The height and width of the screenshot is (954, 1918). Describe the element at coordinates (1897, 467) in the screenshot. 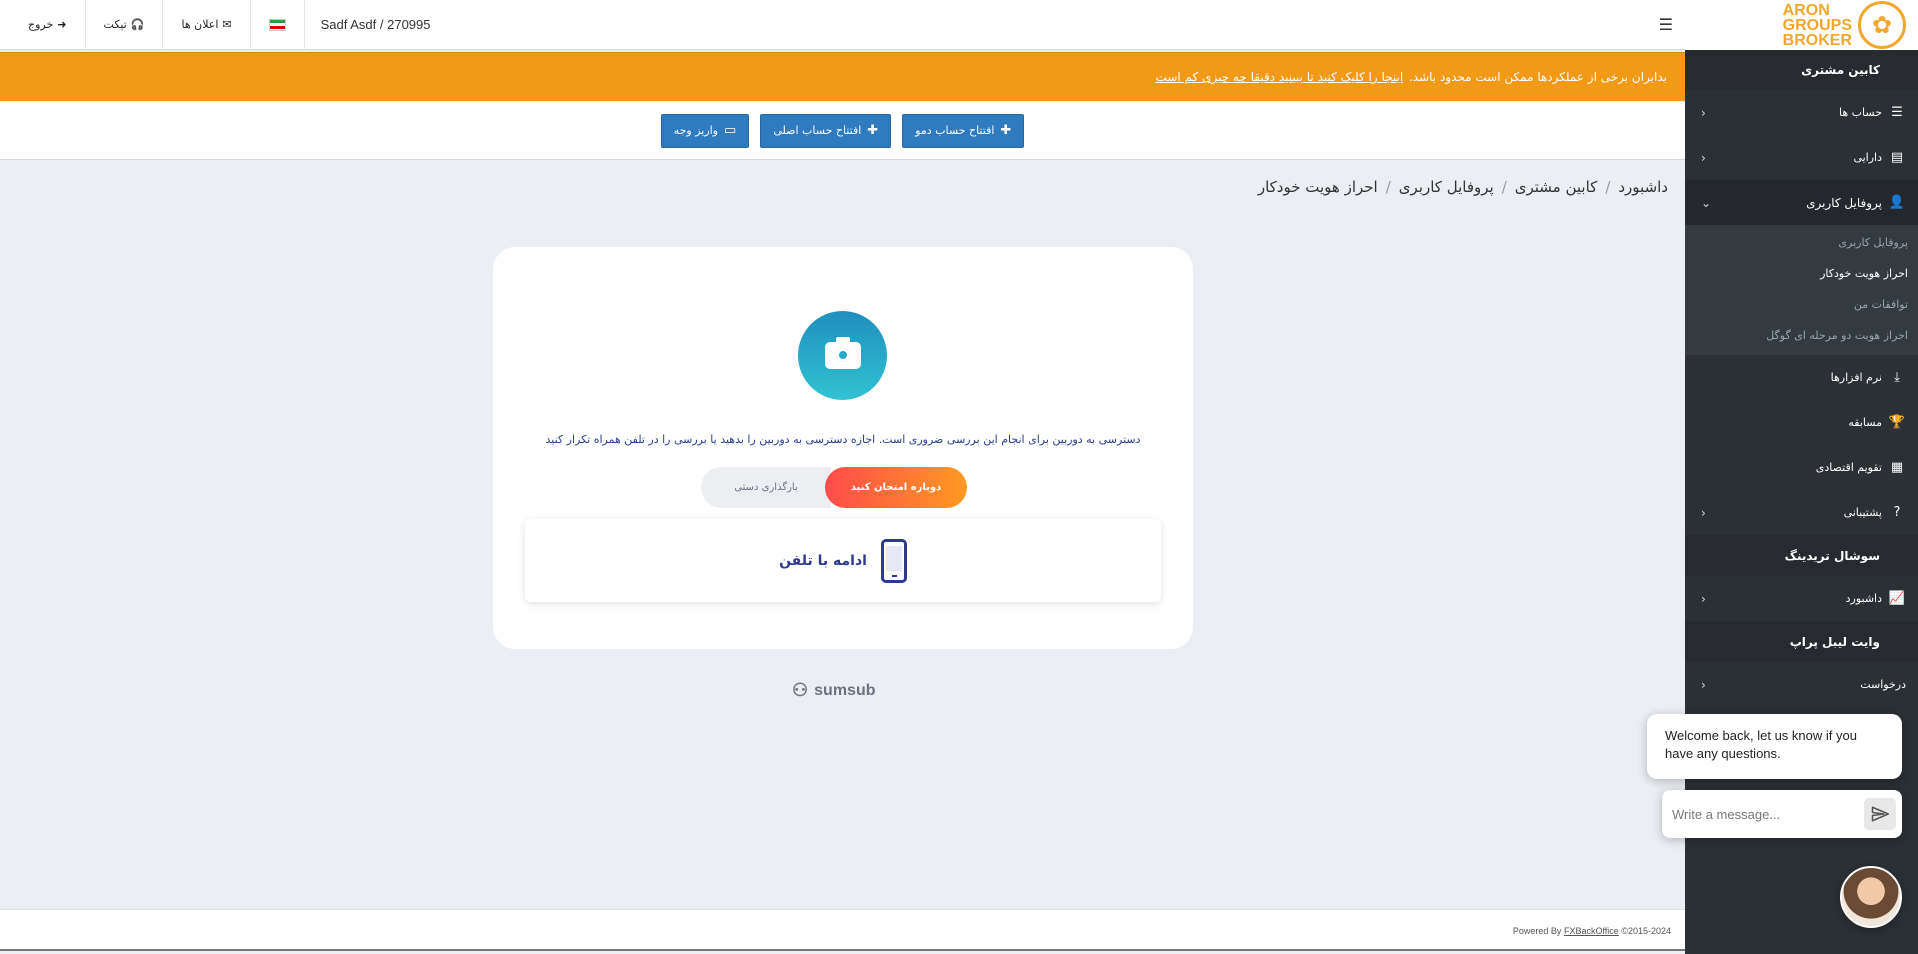

I see `calendar-icon: ▦` at that location.